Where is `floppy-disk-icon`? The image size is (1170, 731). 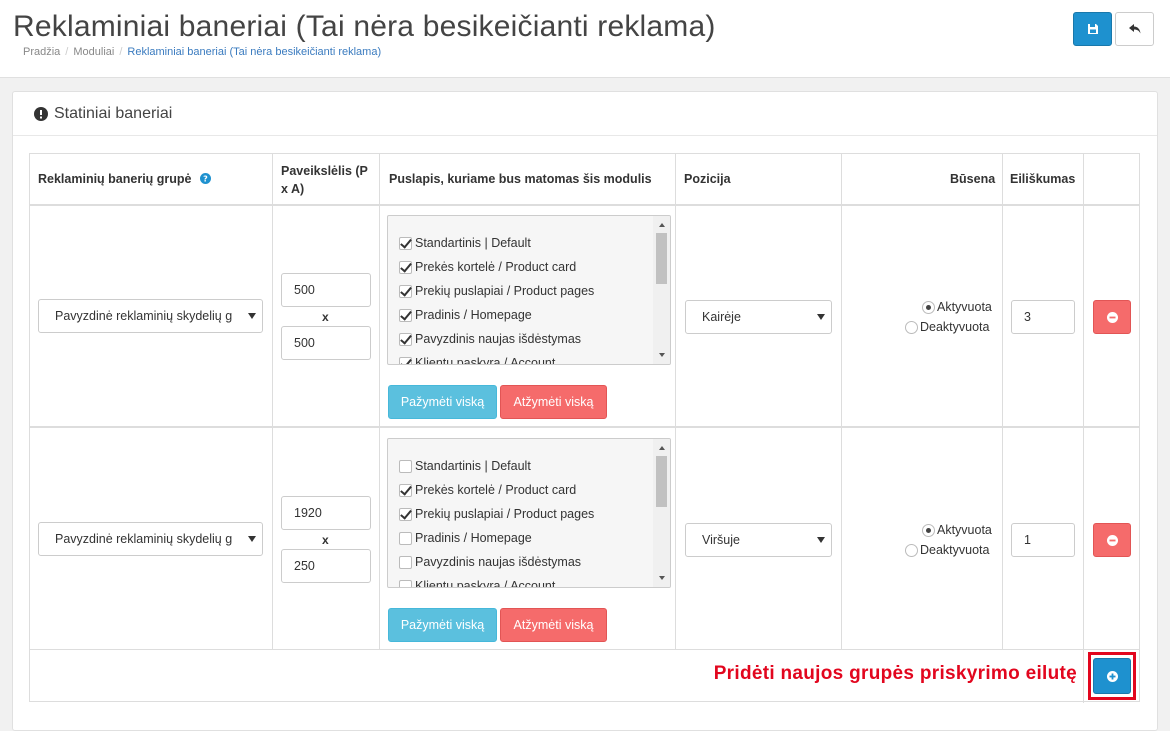 floppy-disk-icon is located at coordinates (1092, 29).